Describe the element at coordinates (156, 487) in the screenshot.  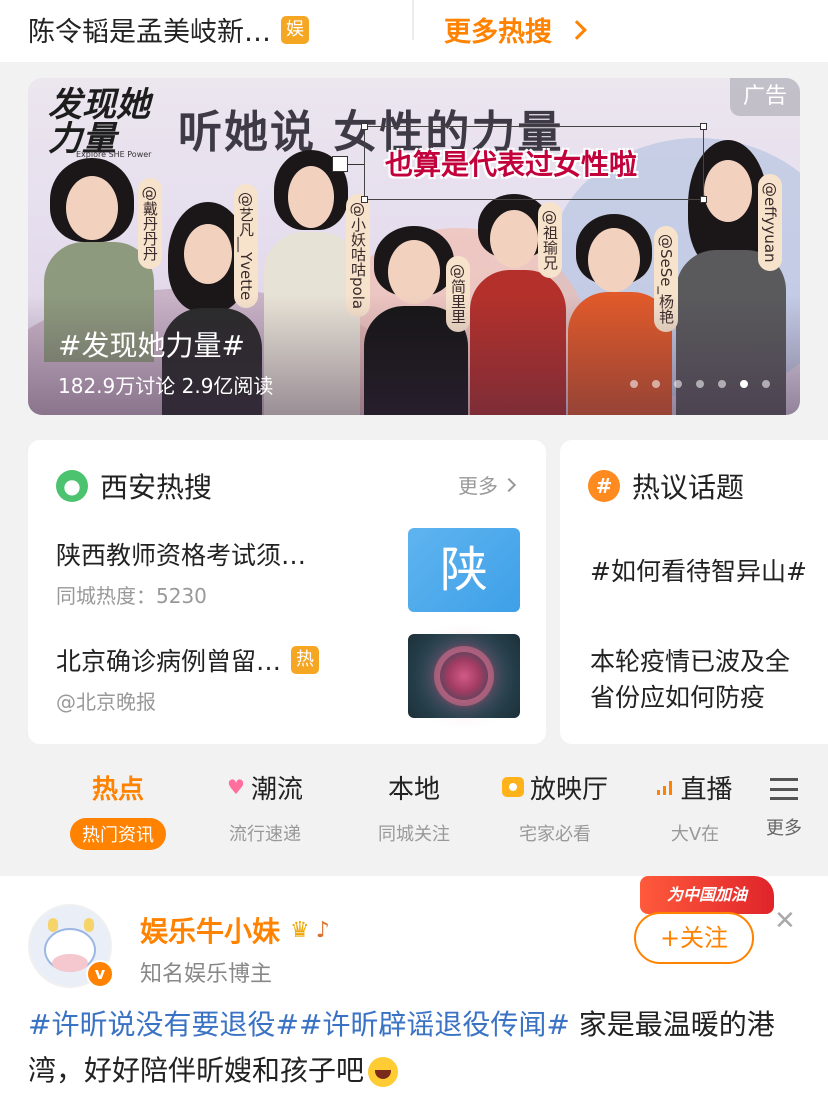
I see `card-title: 西安热搜` at that location.